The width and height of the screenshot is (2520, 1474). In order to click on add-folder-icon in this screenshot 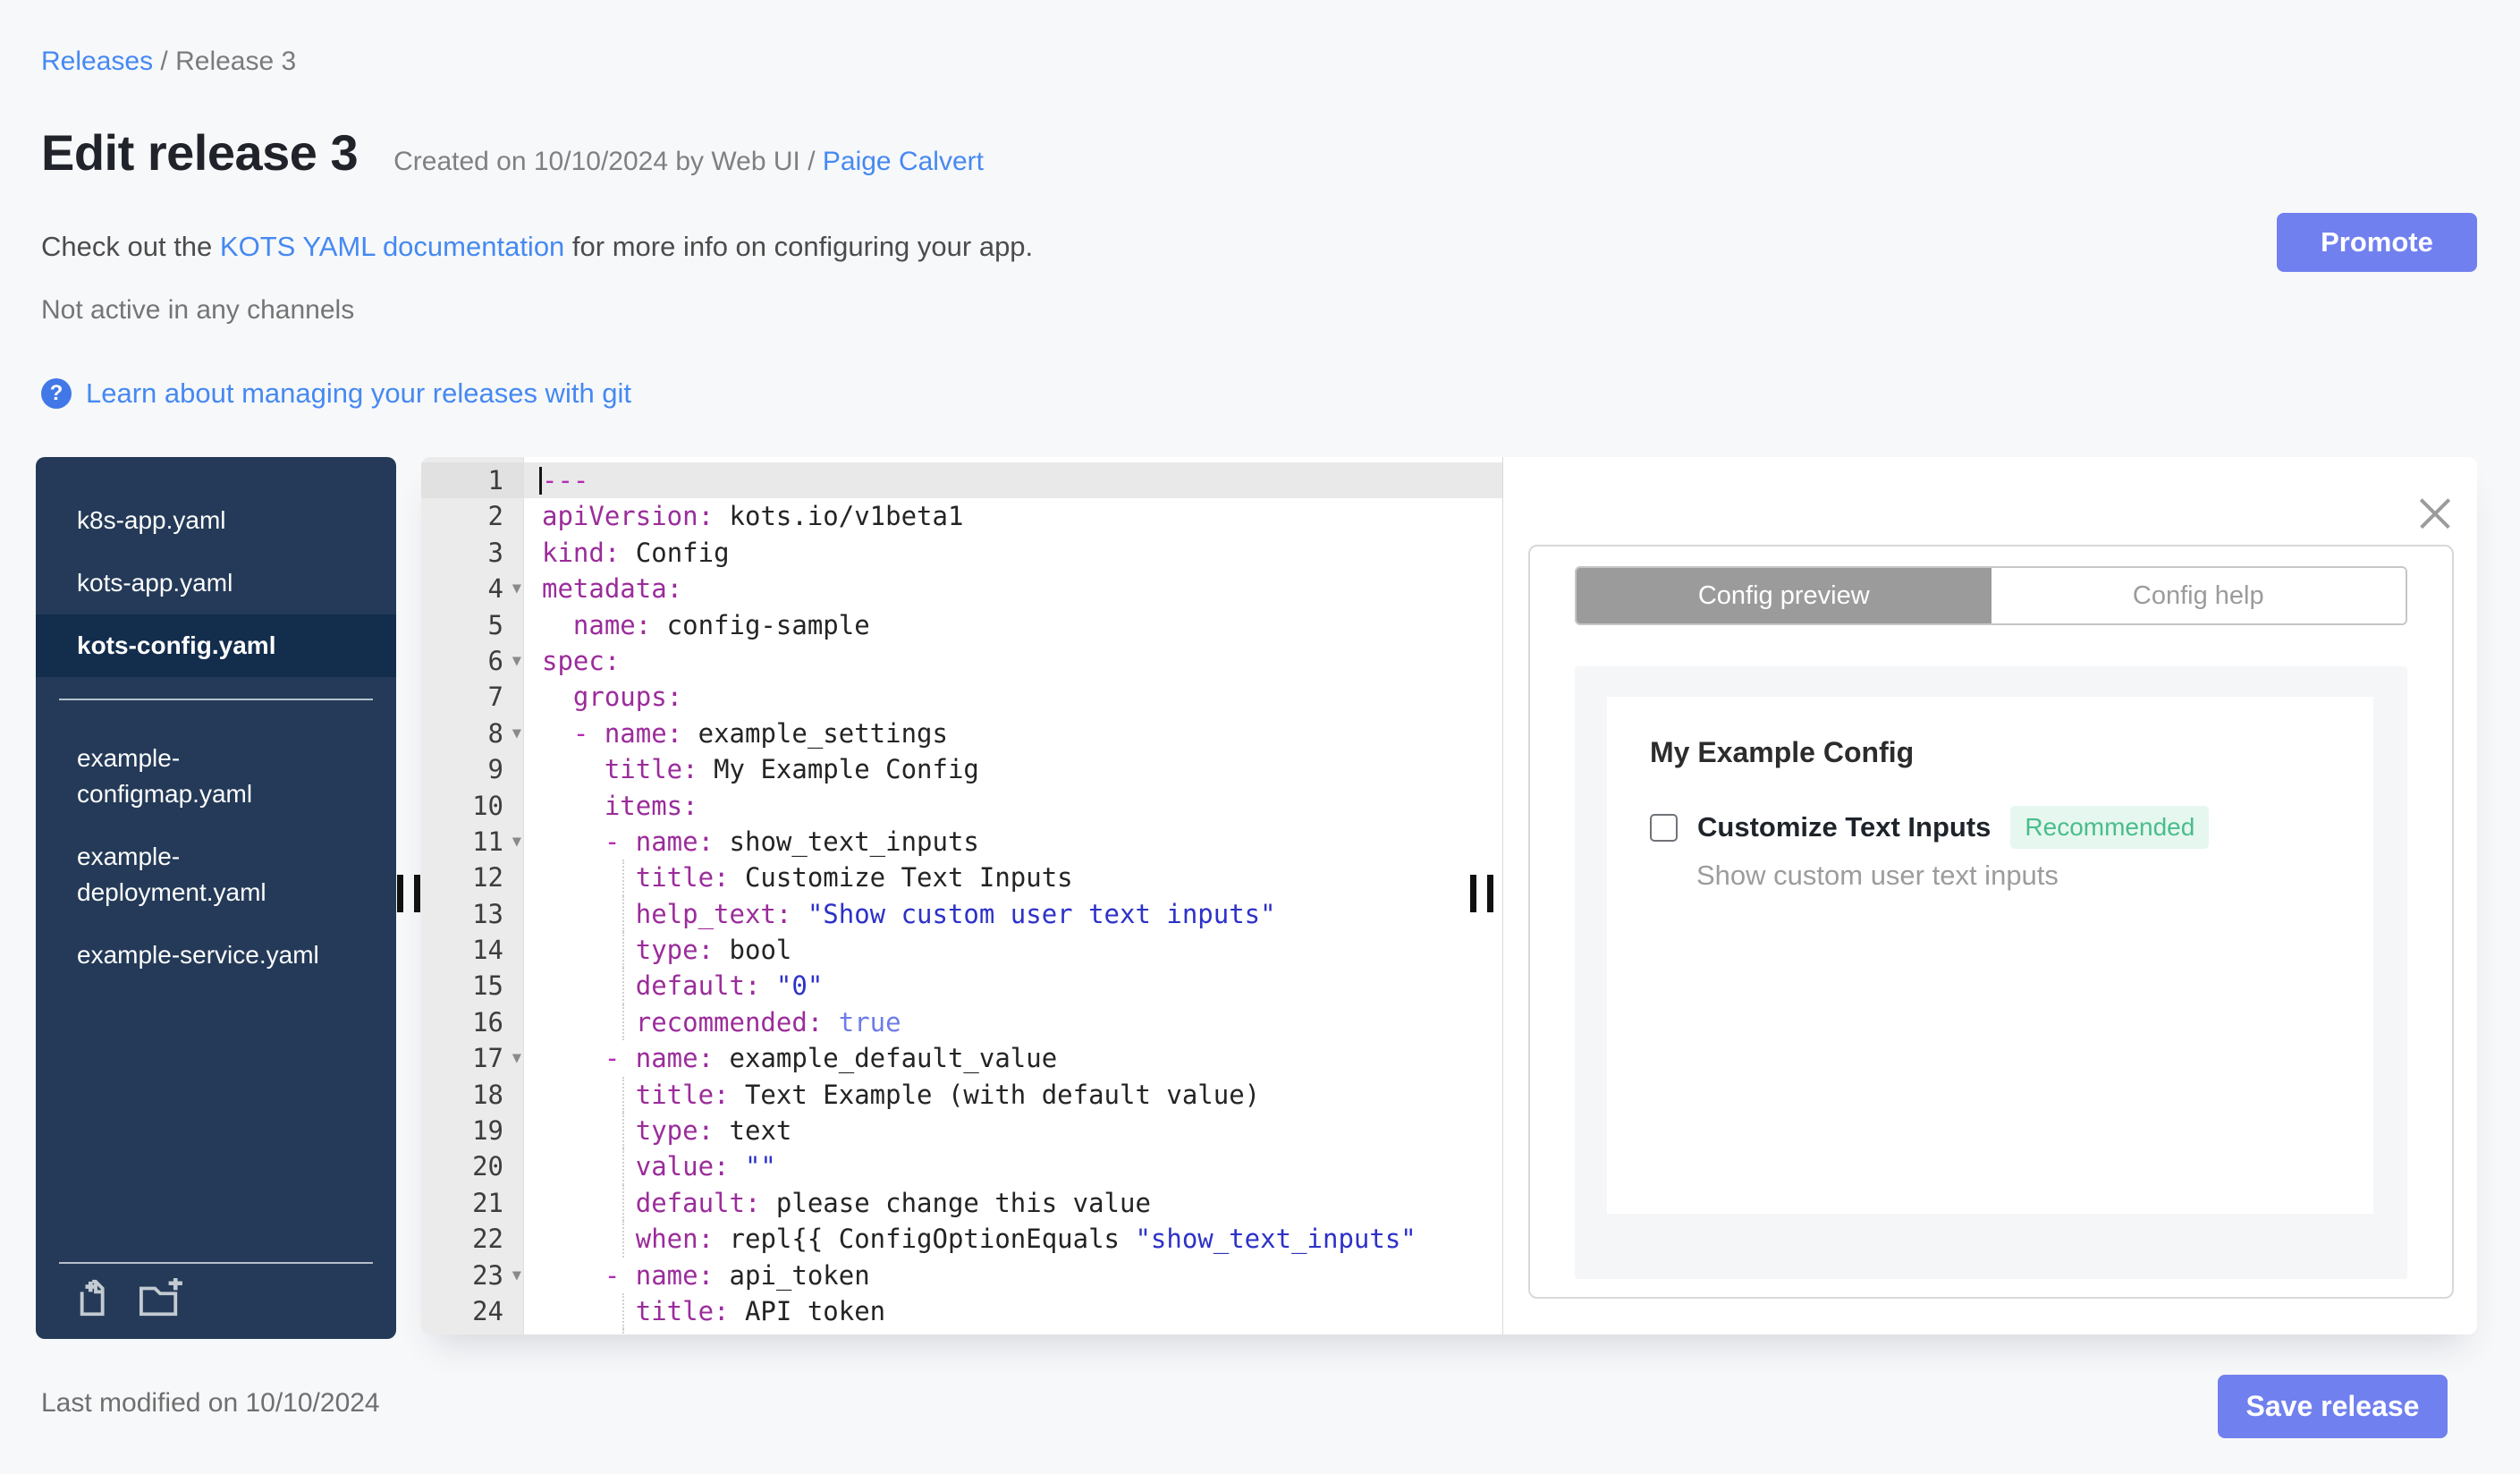, I will do `click(160, 1298)`.